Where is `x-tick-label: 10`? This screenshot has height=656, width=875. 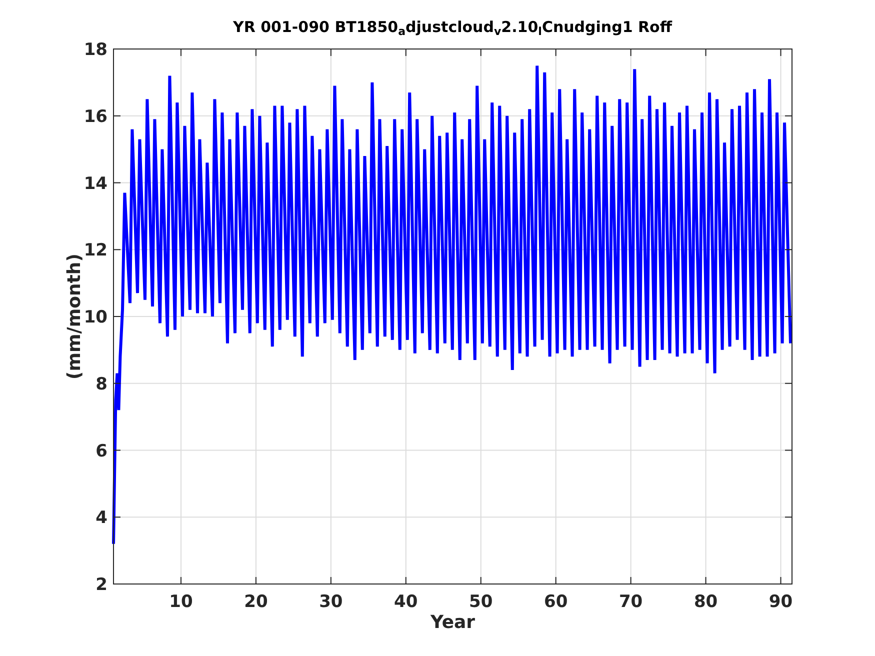
x-tick-label: 10 is located at coordinates (181, 602).